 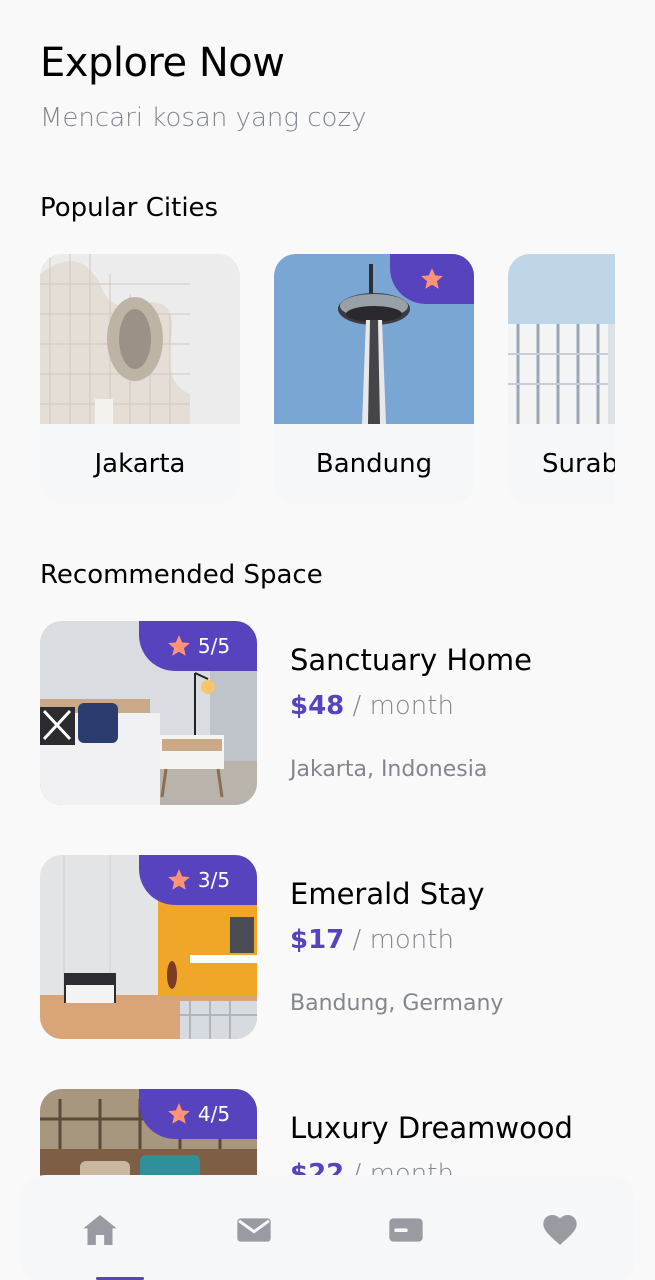 I want to click on mail-icon, so click(x=254, y=1230).